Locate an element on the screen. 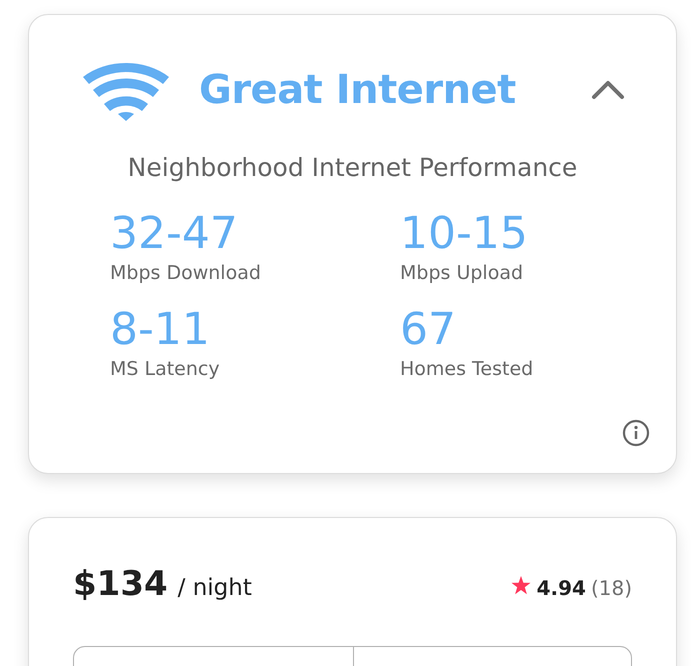 The image size is (700, 666). review-count: (18) is located at coordinates (611, 588).